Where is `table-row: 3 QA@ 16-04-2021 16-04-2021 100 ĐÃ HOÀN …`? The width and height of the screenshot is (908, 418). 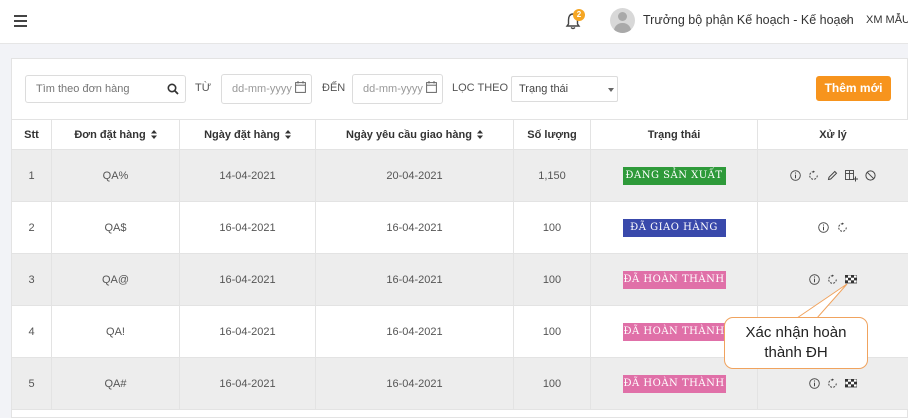 table-row: 3 QA@ 16-04-2021 16-04-2021 100 ĐÃ HOÀN … is located at coordinates (460, 280).